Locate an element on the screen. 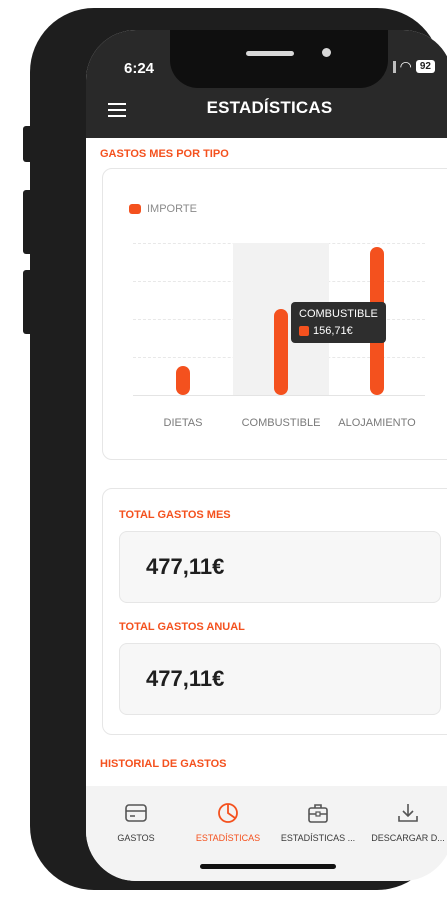 The height and width of the screenshot is (898, 447). speaker-grille is located at coordinates (270, 53).